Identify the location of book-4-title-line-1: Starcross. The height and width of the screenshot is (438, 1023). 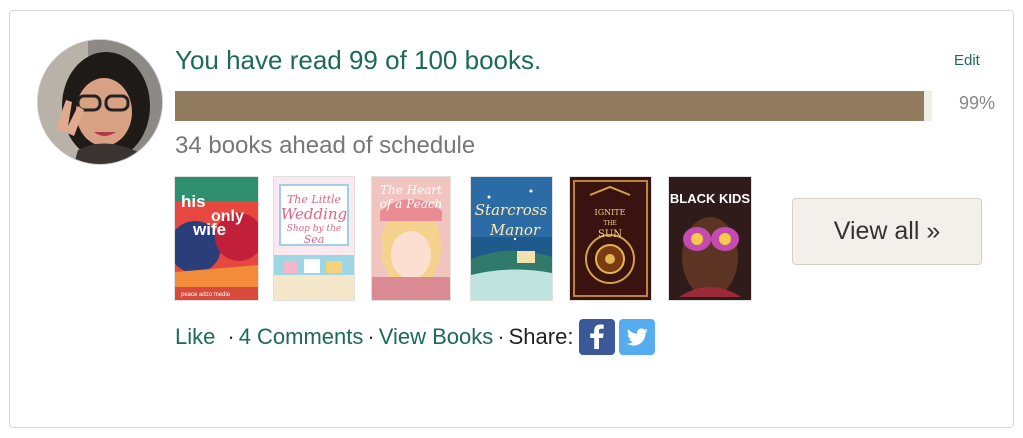
(511, 210).